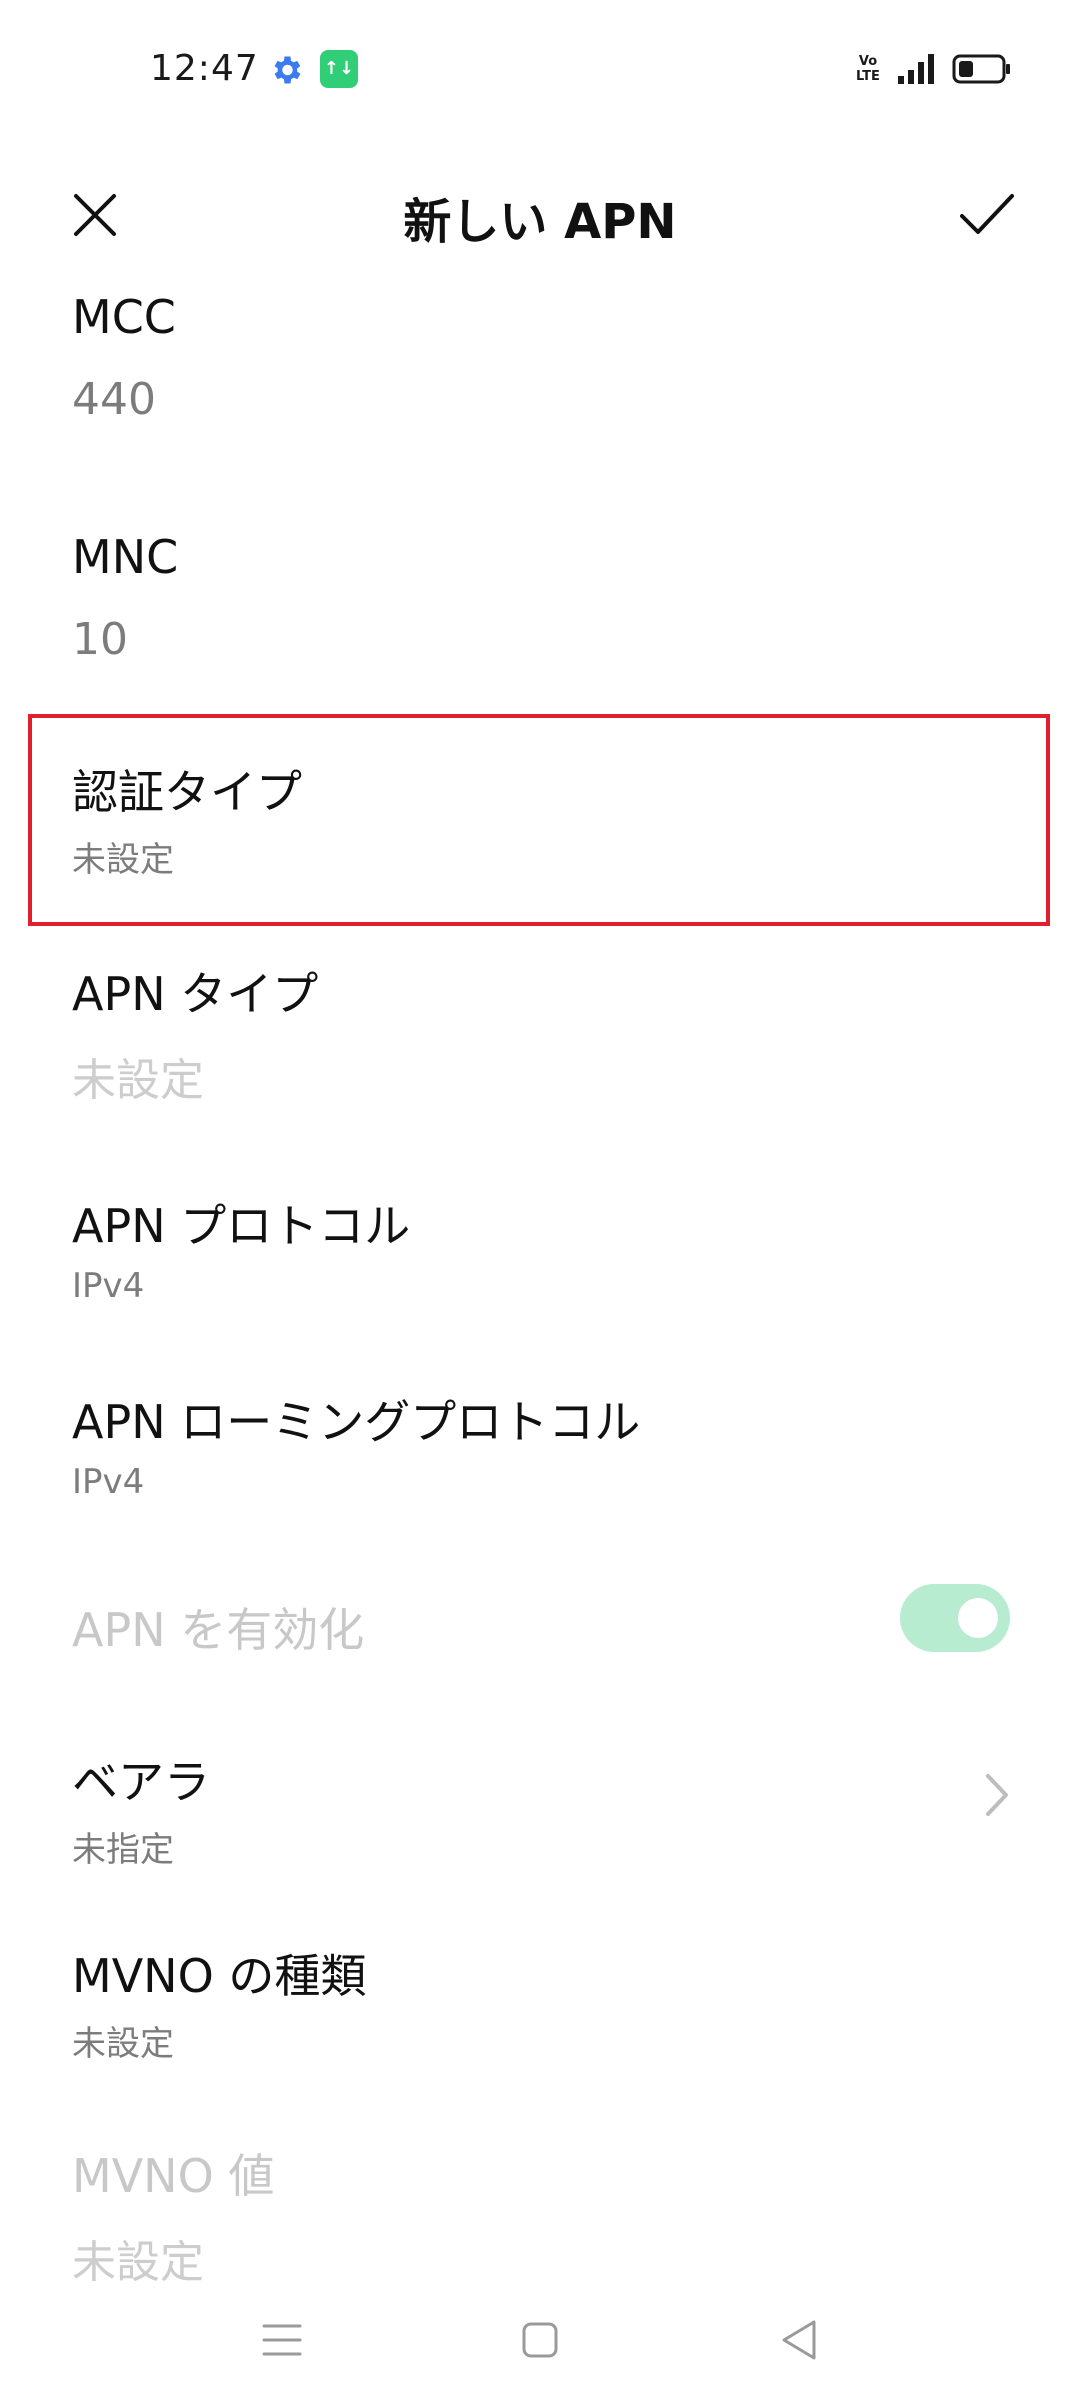  I want to click on battery-icon, so click(981, 69).